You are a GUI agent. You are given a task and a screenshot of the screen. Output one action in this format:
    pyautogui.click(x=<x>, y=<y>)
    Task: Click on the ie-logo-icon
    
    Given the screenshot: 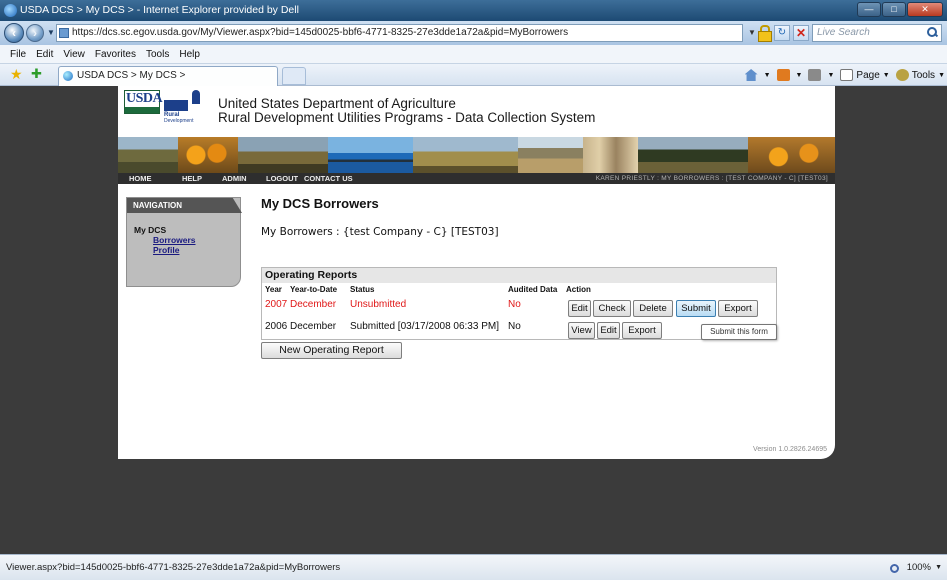 What is the action you would take?
    pyautogui.click(x=10, y=10)
    